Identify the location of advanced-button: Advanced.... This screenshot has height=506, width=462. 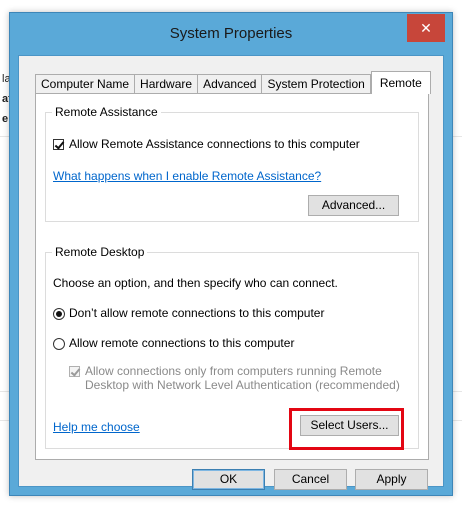
(353, 205).